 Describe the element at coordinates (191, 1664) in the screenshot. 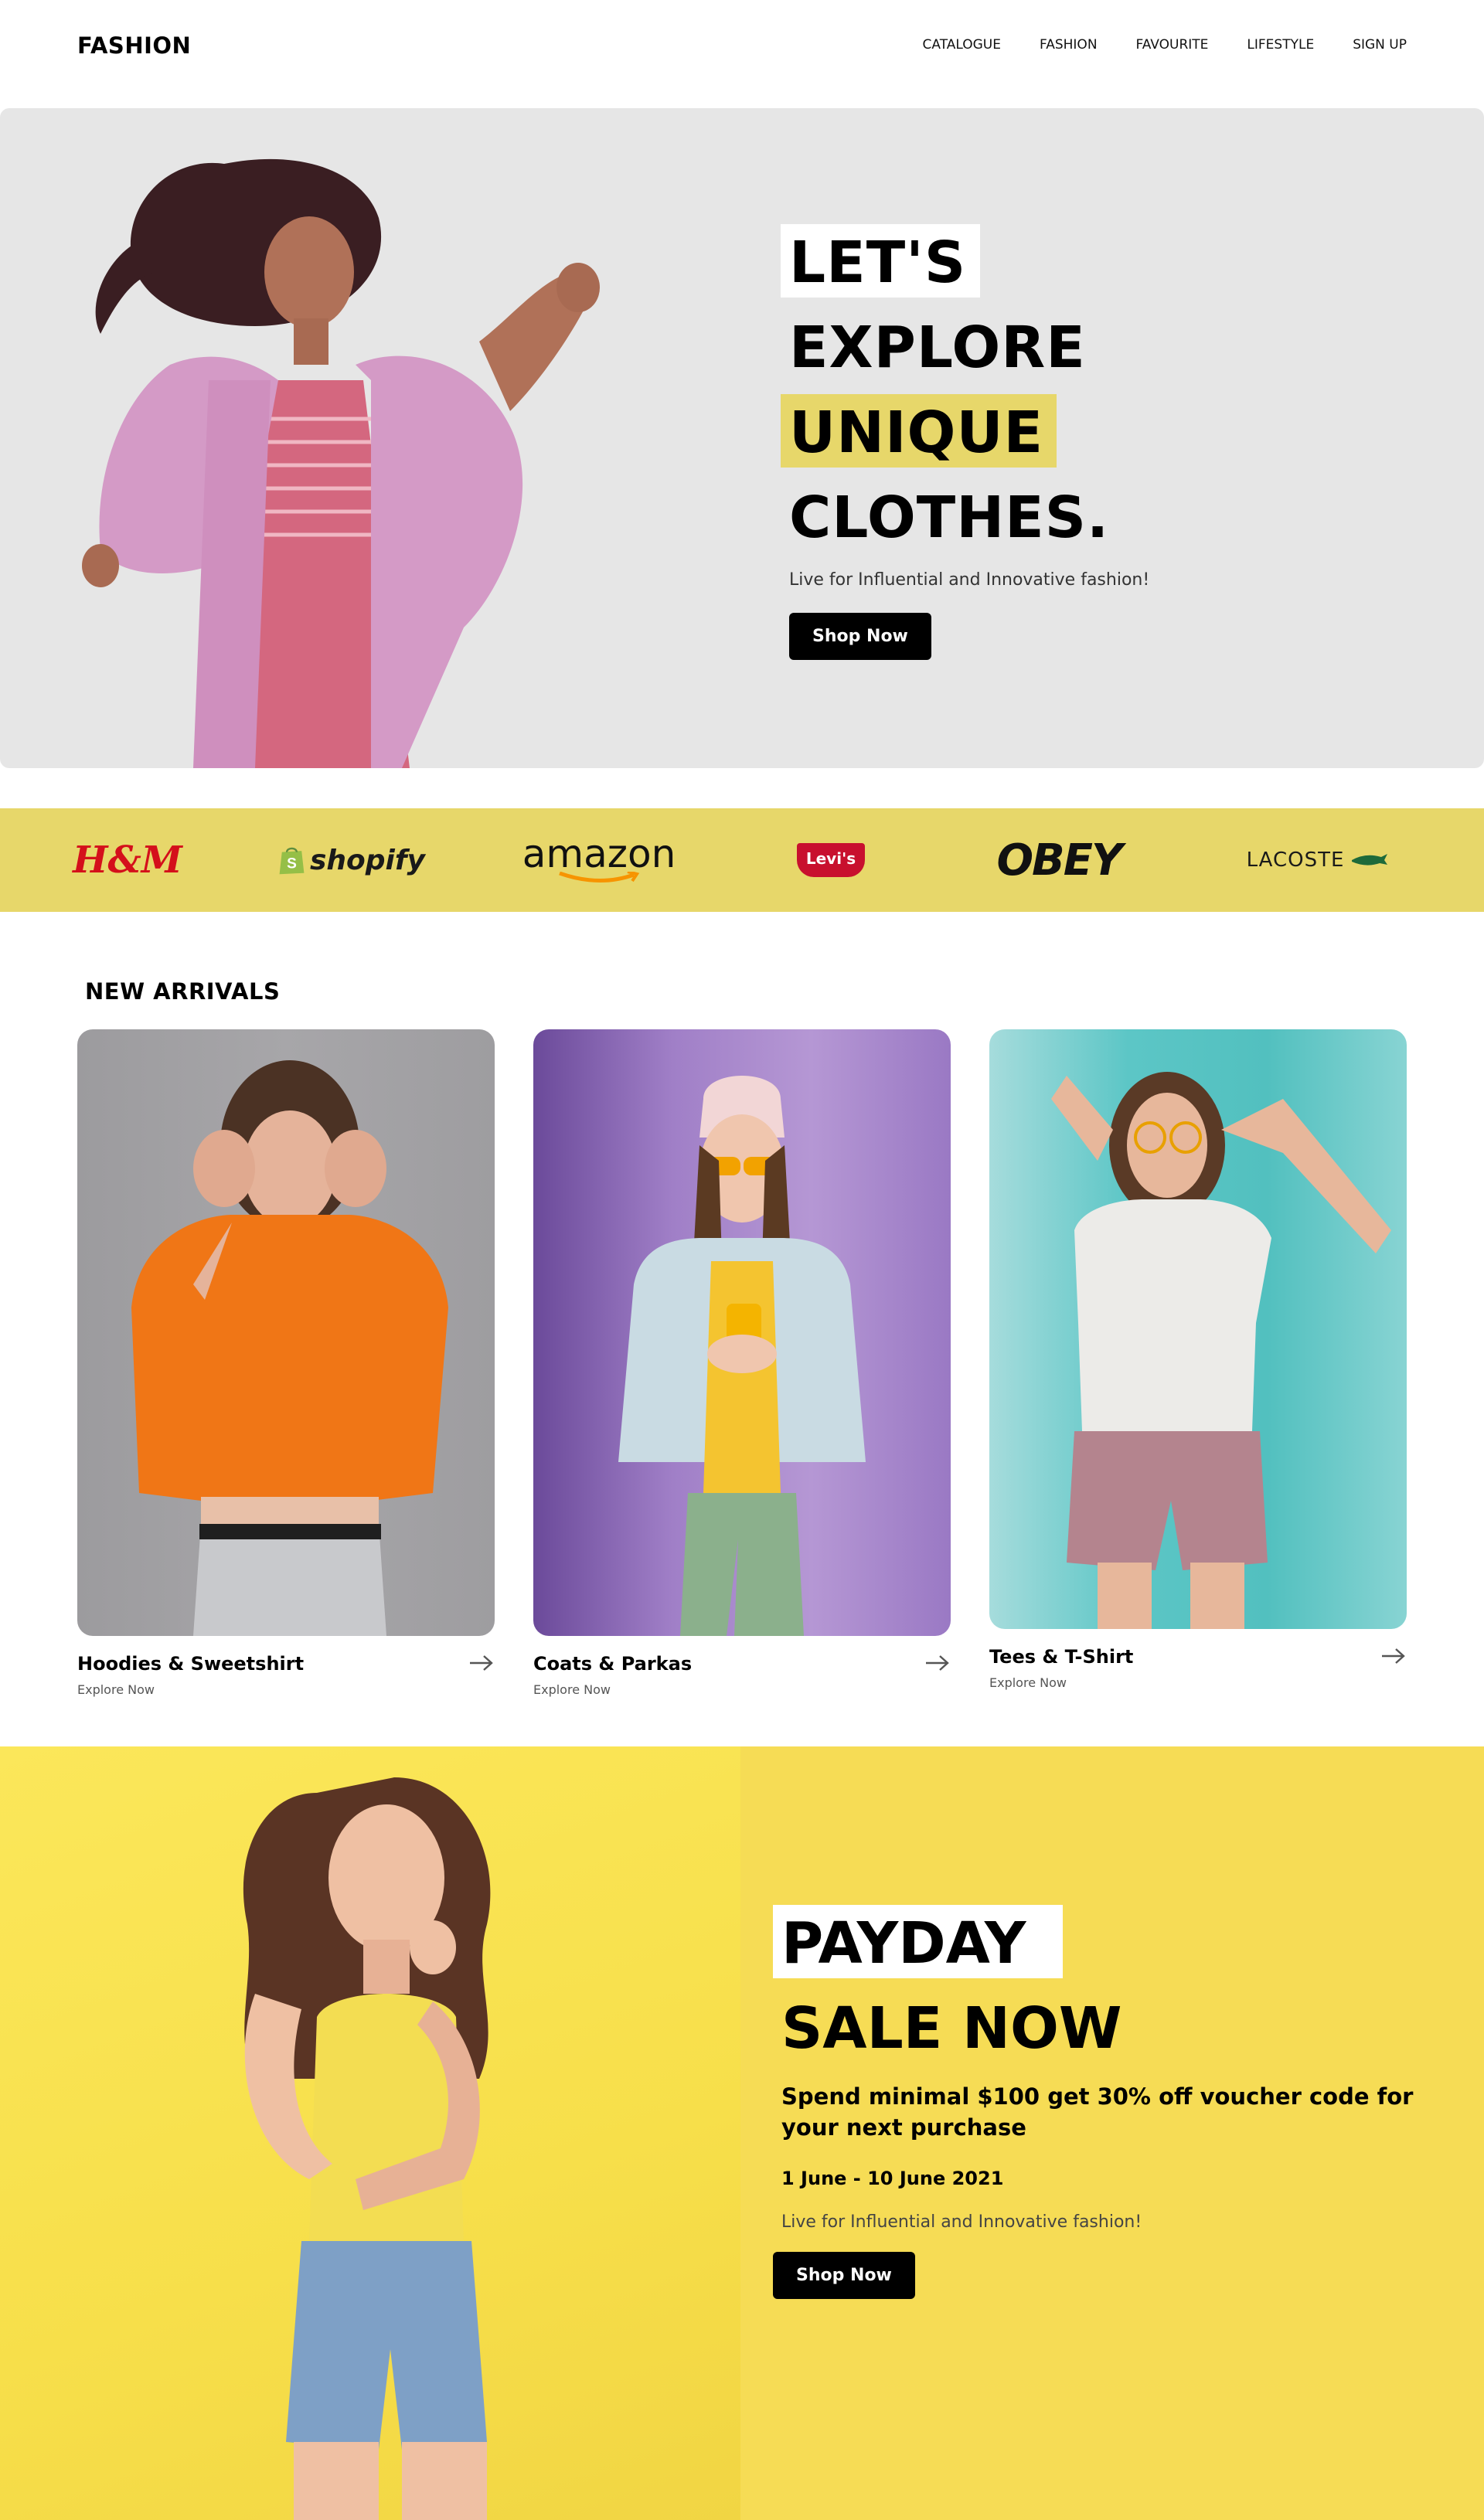

I see `card-title-hoodies: Hoodies & Sweetshirt` at that location.